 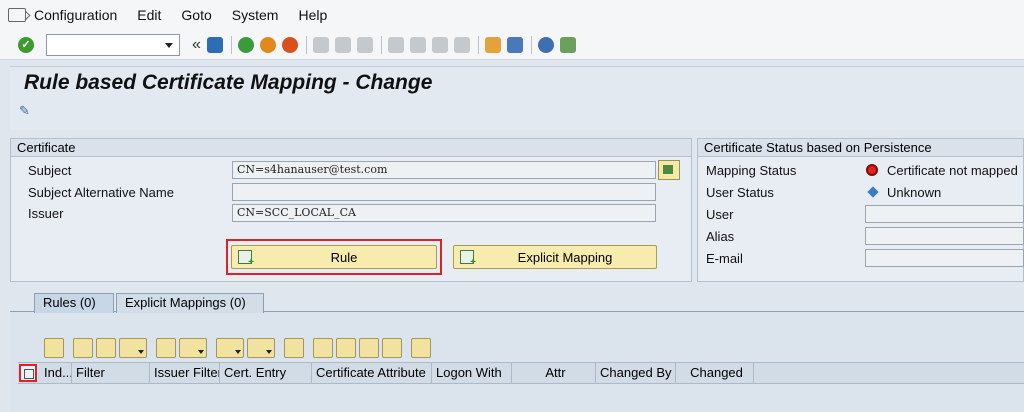 I want to click on move-bottom-icon, so click(x=392, y=348).